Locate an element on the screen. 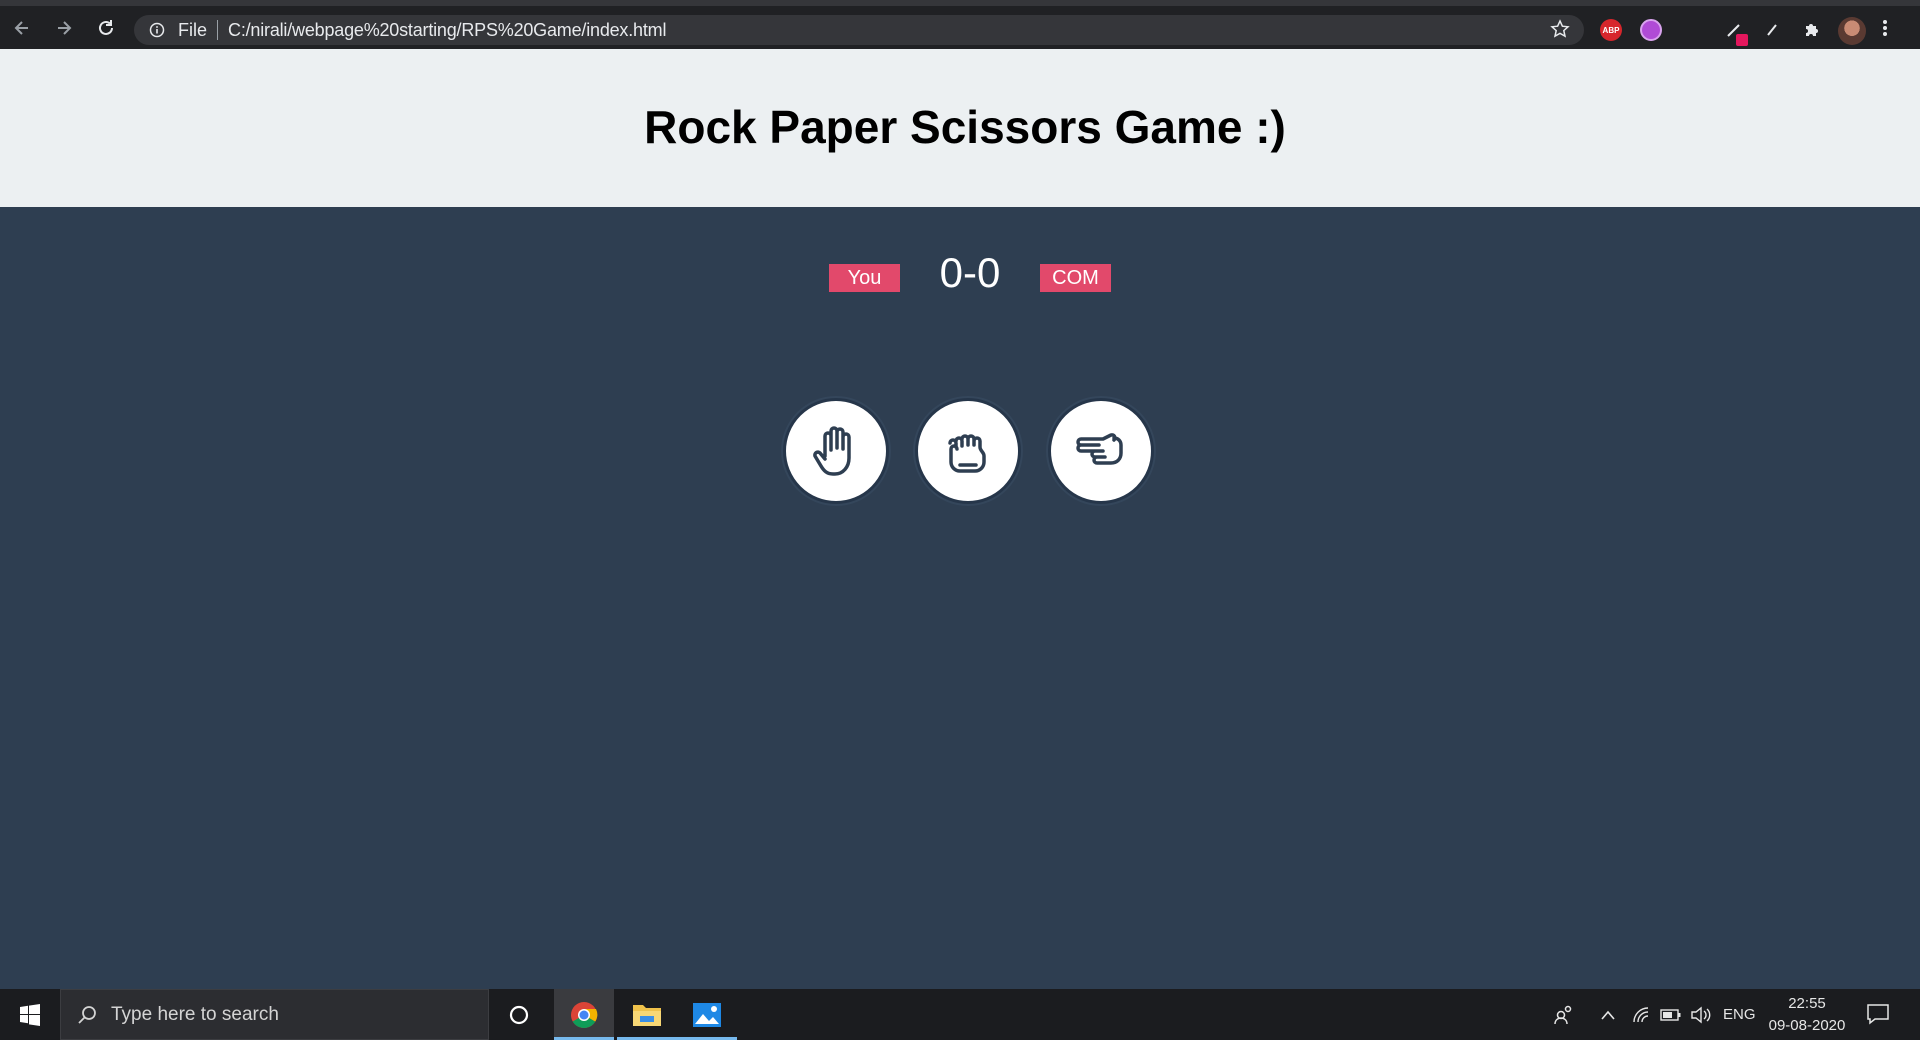 Image resolution: width=1920 pixels, height=1040 pixels. reload-icon is located at coordinates (106, 28).